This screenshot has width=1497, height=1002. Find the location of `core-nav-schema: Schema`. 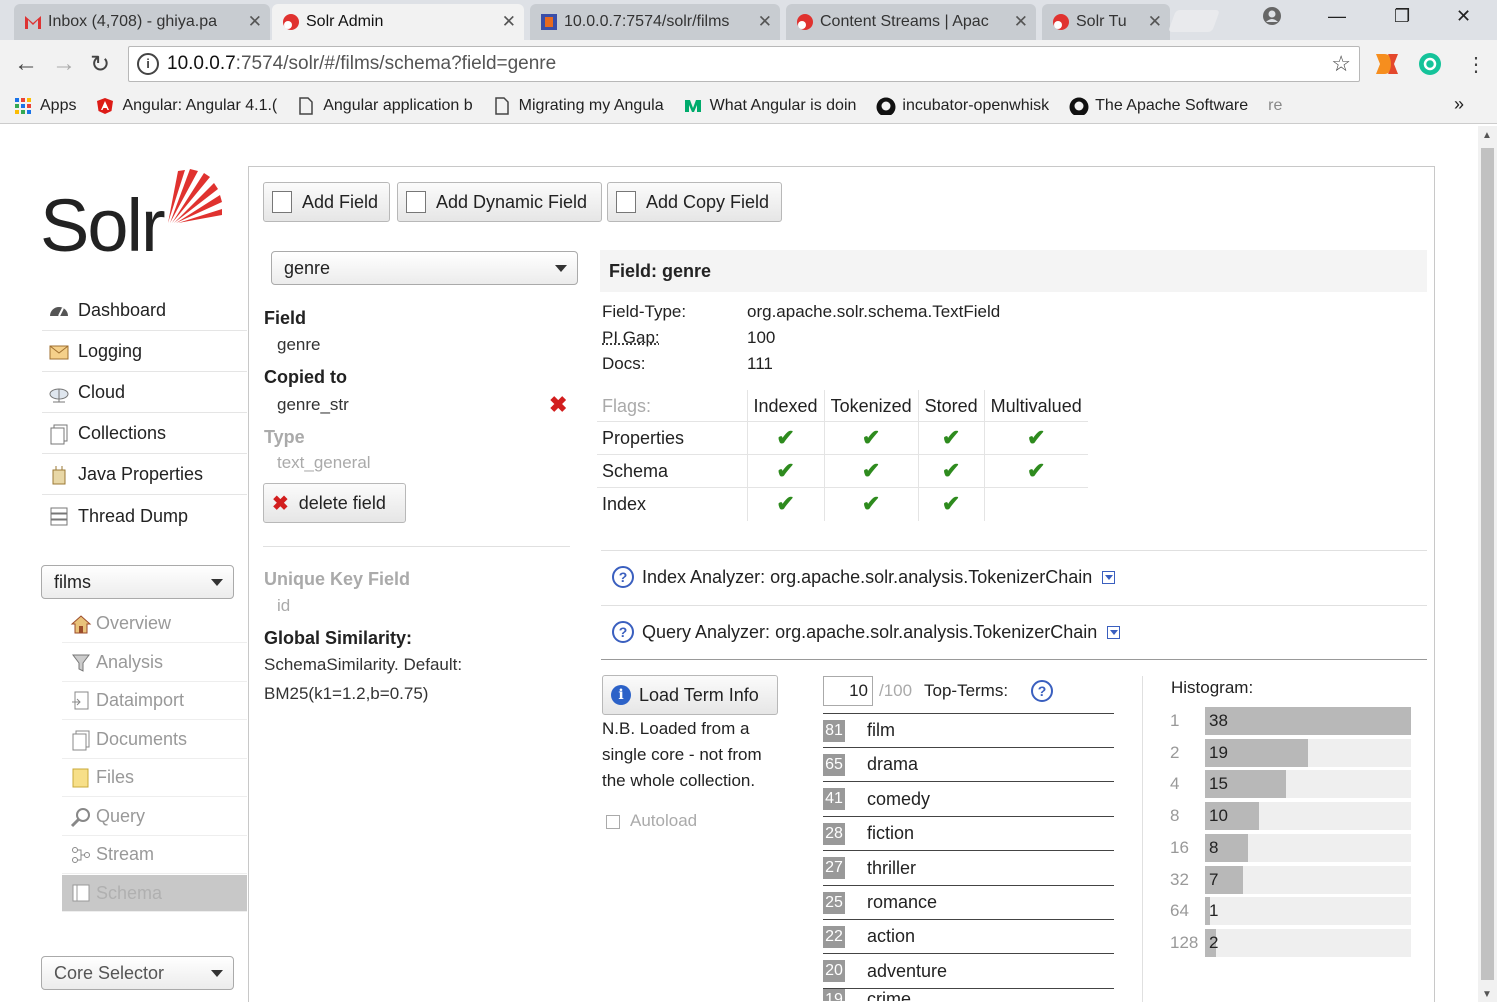

core-nav-schema: Schema is located at coordinates (154, 893).